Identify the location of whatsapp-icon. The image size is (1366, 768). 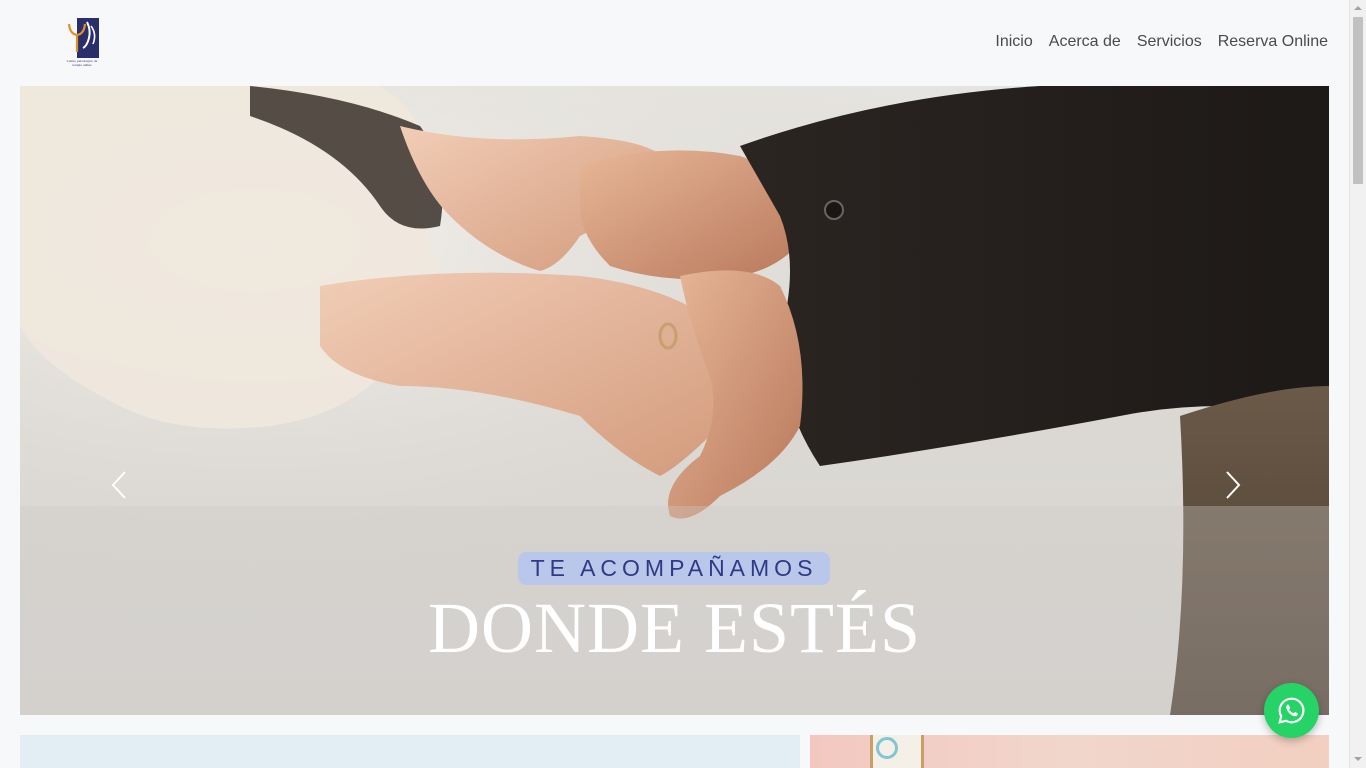
(1291, 710).